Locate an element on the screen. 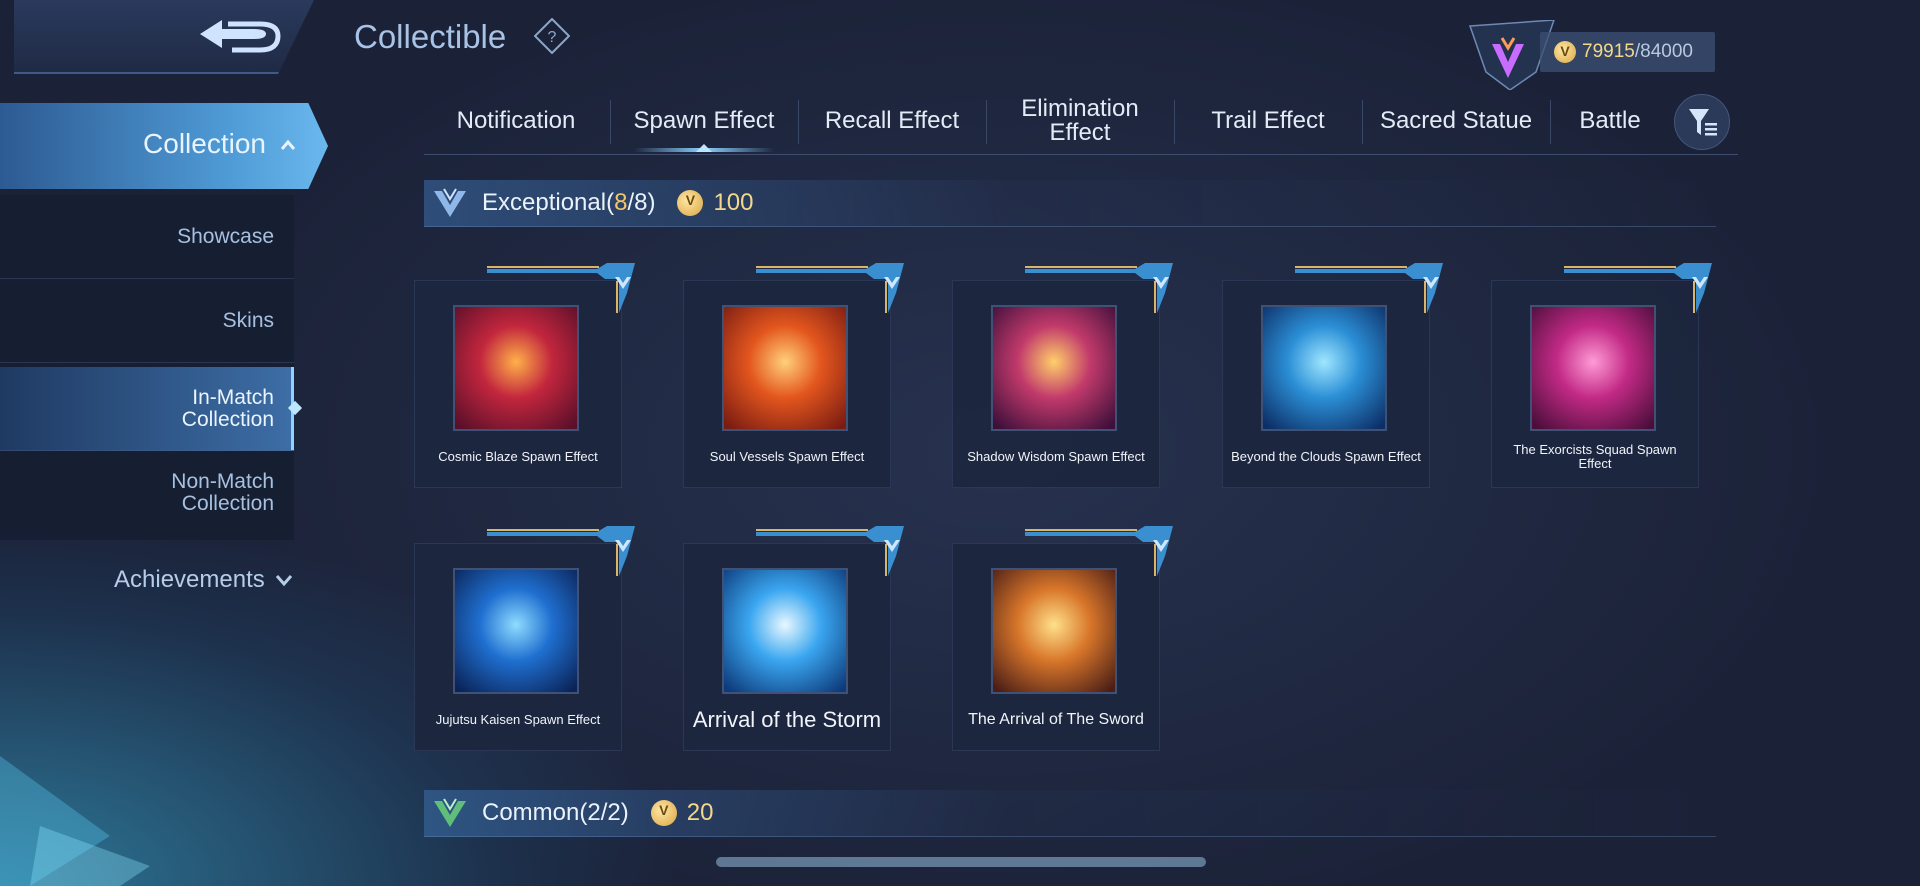 Image resolution: width=1920 pixels, height=886 pixels. collectible-card: Beyond the Clouds Spawn Effect is located at coordinates (1332, 375).